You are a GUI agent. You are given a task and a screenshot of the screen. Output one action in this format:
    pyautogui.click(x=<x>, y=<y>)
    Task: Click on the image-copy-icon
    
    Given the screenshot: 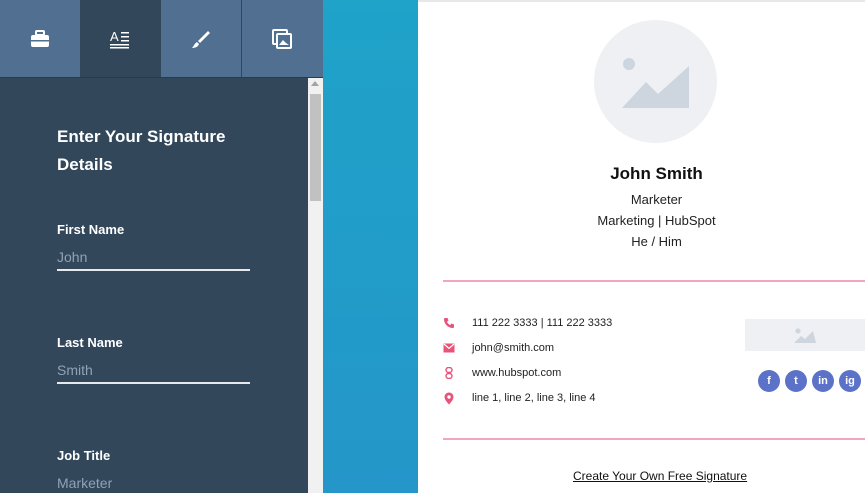 What is the action you would take?
    pyautogui.click(x=282, y=38)
    